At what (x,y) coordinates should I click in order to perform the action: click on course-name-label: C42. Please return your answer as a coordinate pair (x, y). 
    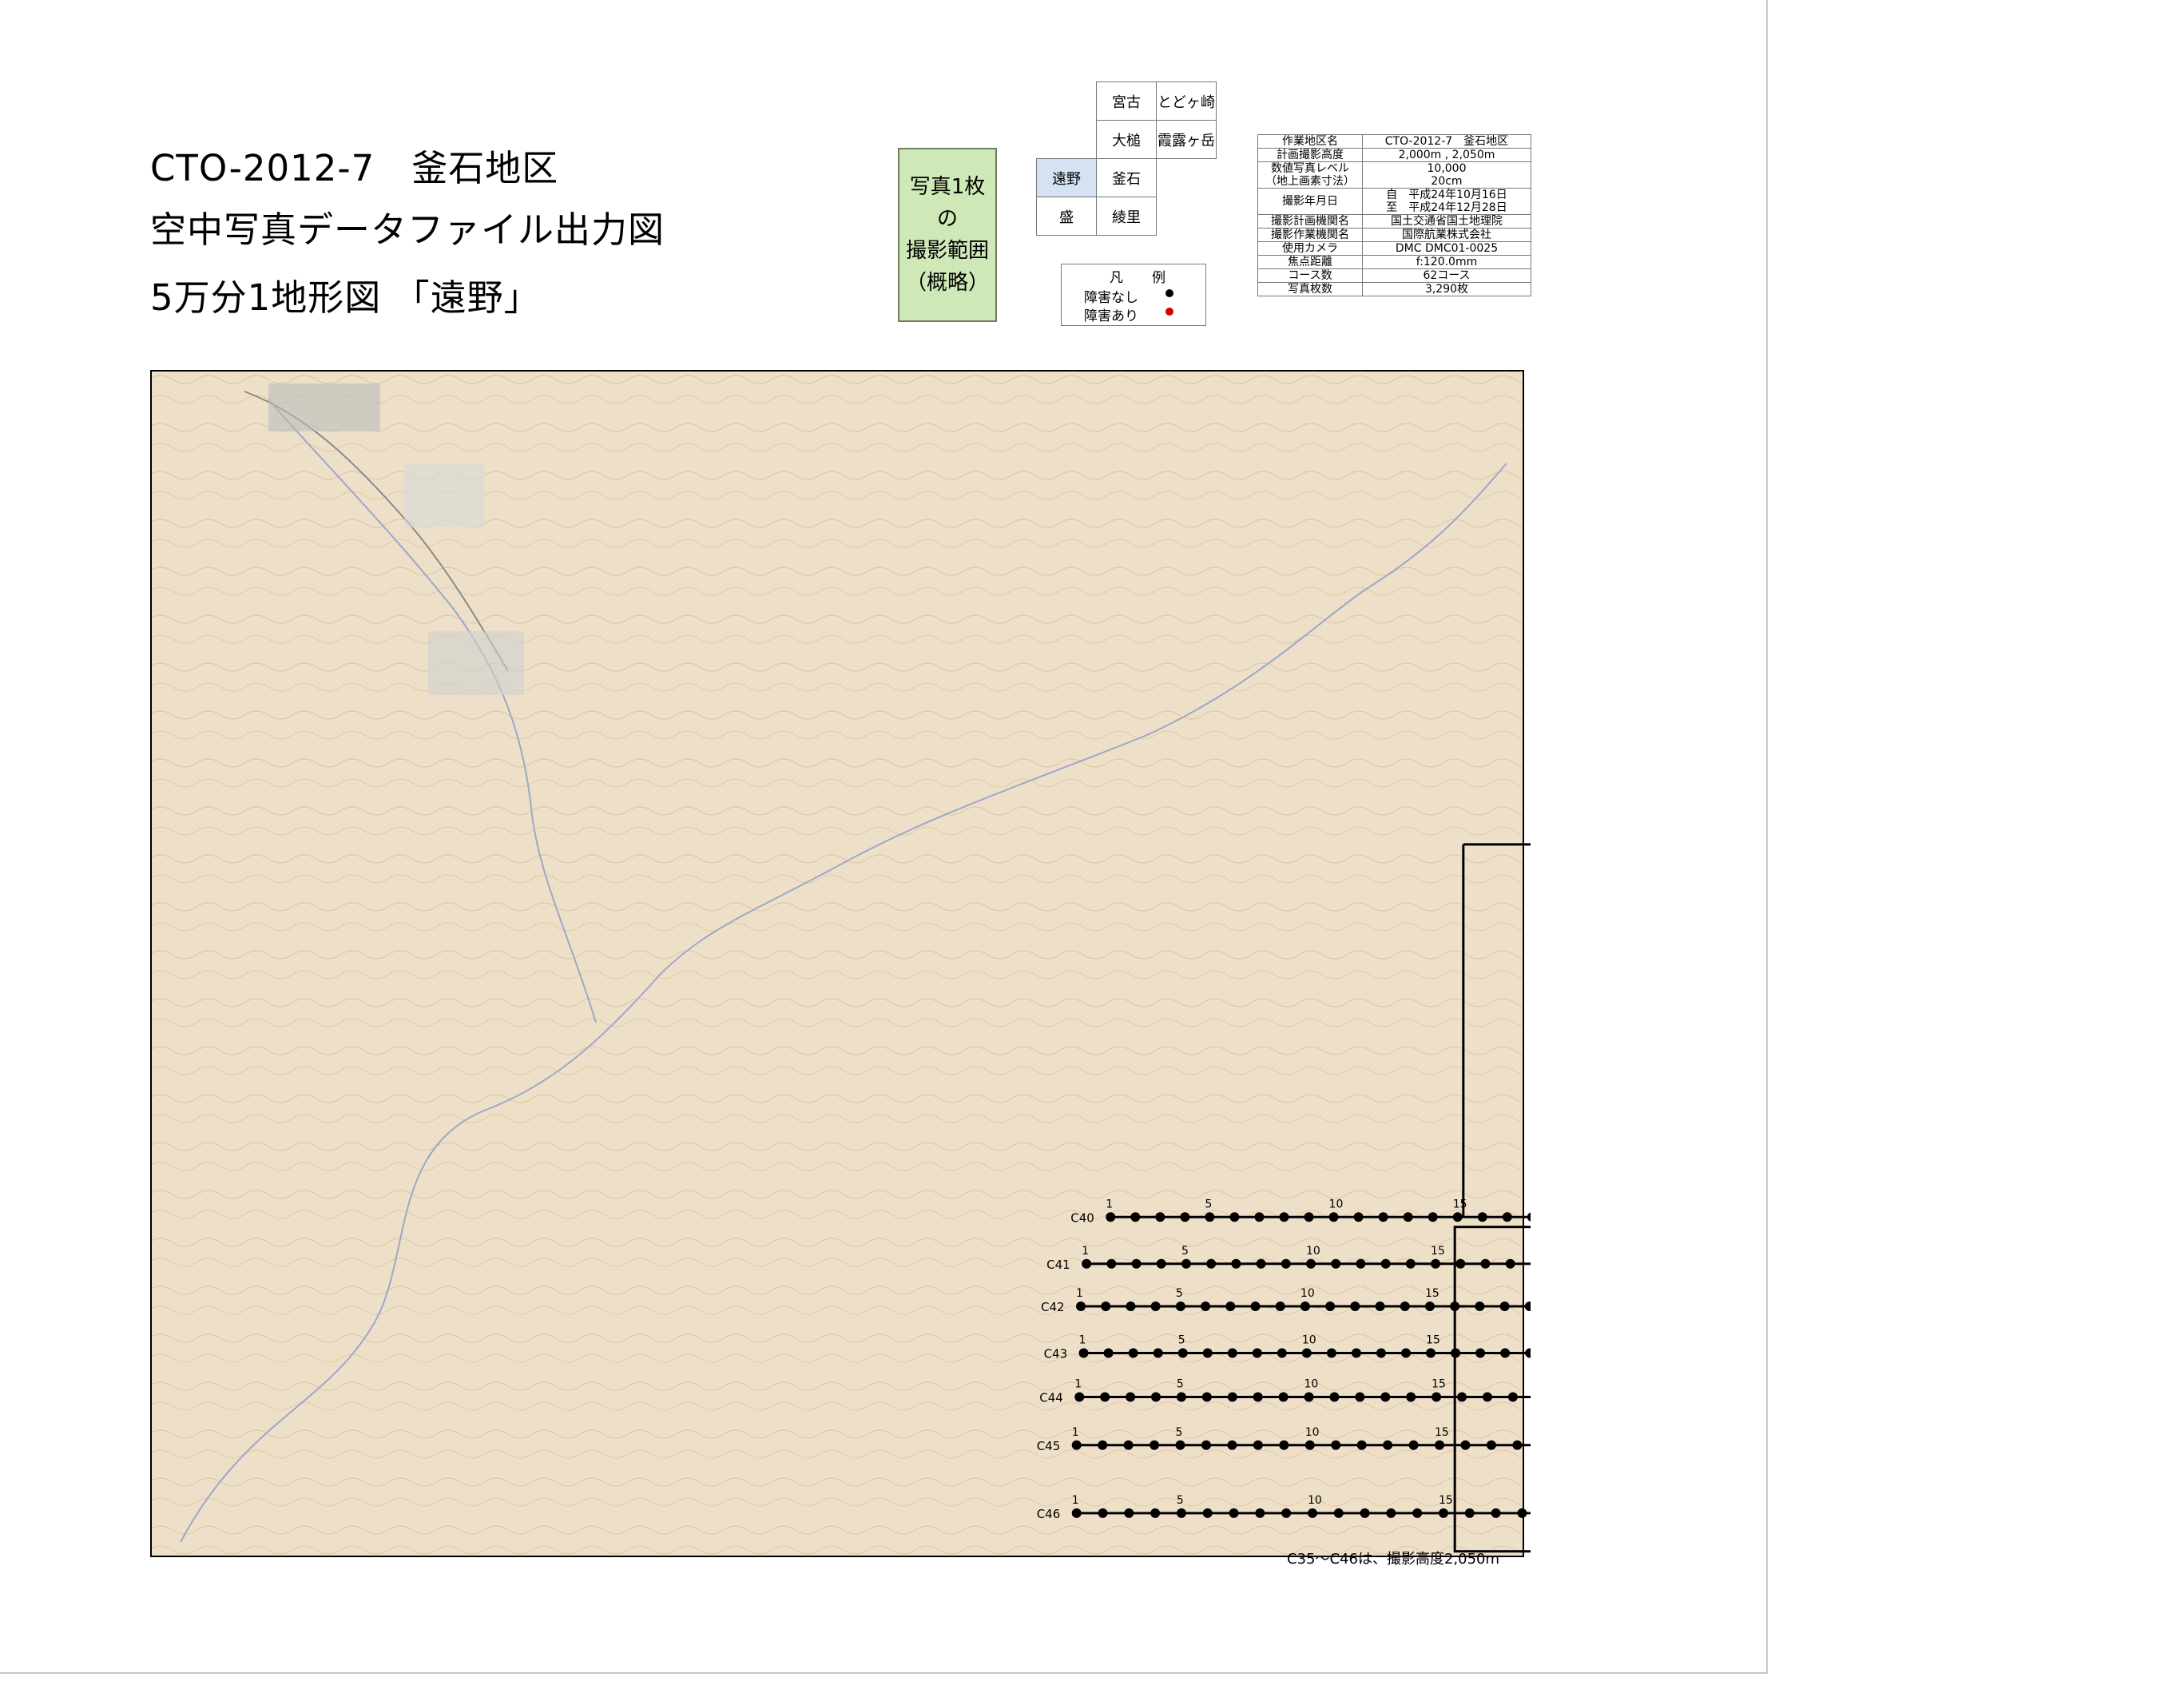
    Looking at the image, I should click on (1053, 1307).